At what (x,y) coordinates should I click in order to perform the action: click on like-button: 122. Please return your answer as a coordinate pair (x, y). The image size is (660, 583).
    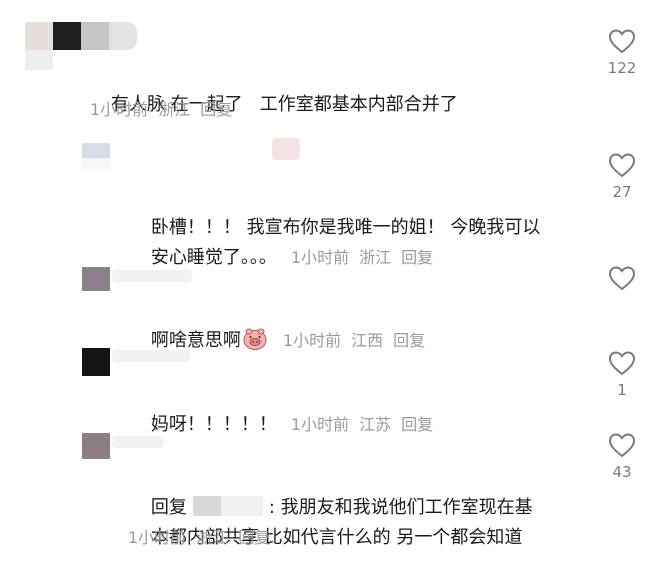
    Looking at the image, I should click on (622, 53).